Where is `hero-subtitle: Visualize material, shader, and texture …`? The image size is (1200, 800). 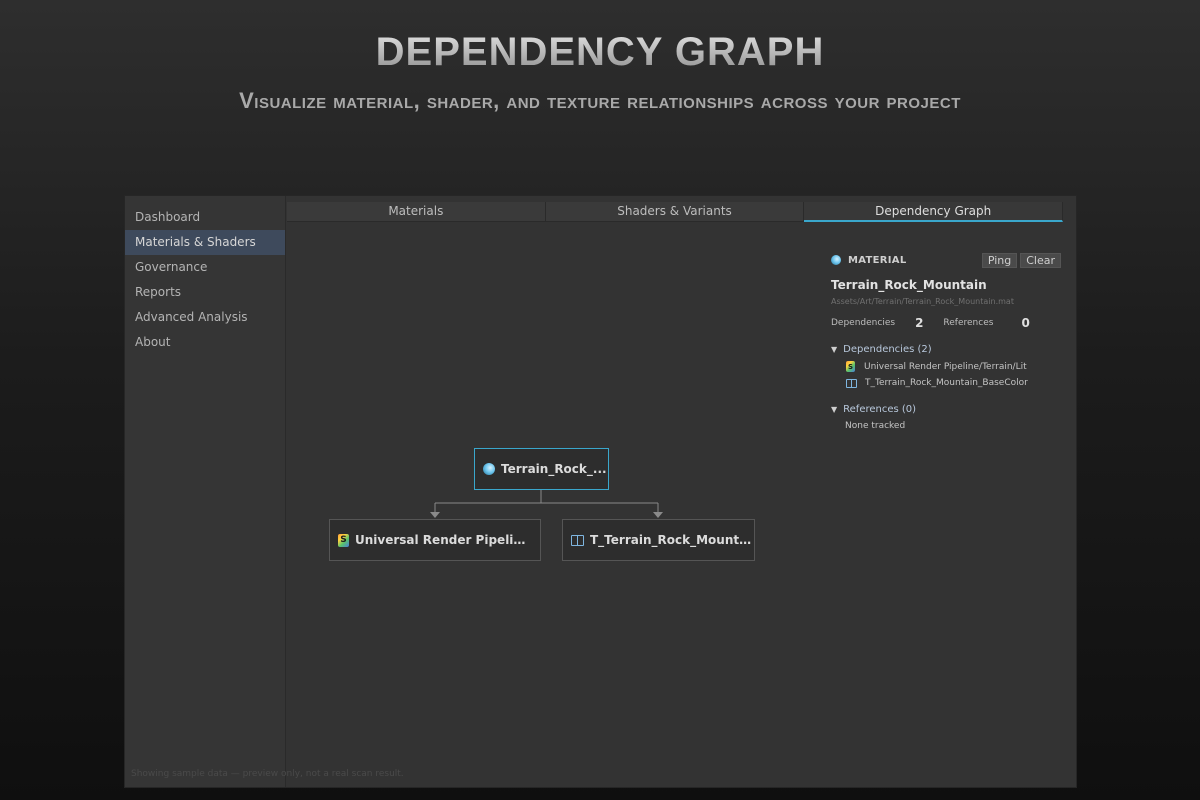 hero-subtitle: Visualize material, shader, and texture … is located at coordinates (600, 100).